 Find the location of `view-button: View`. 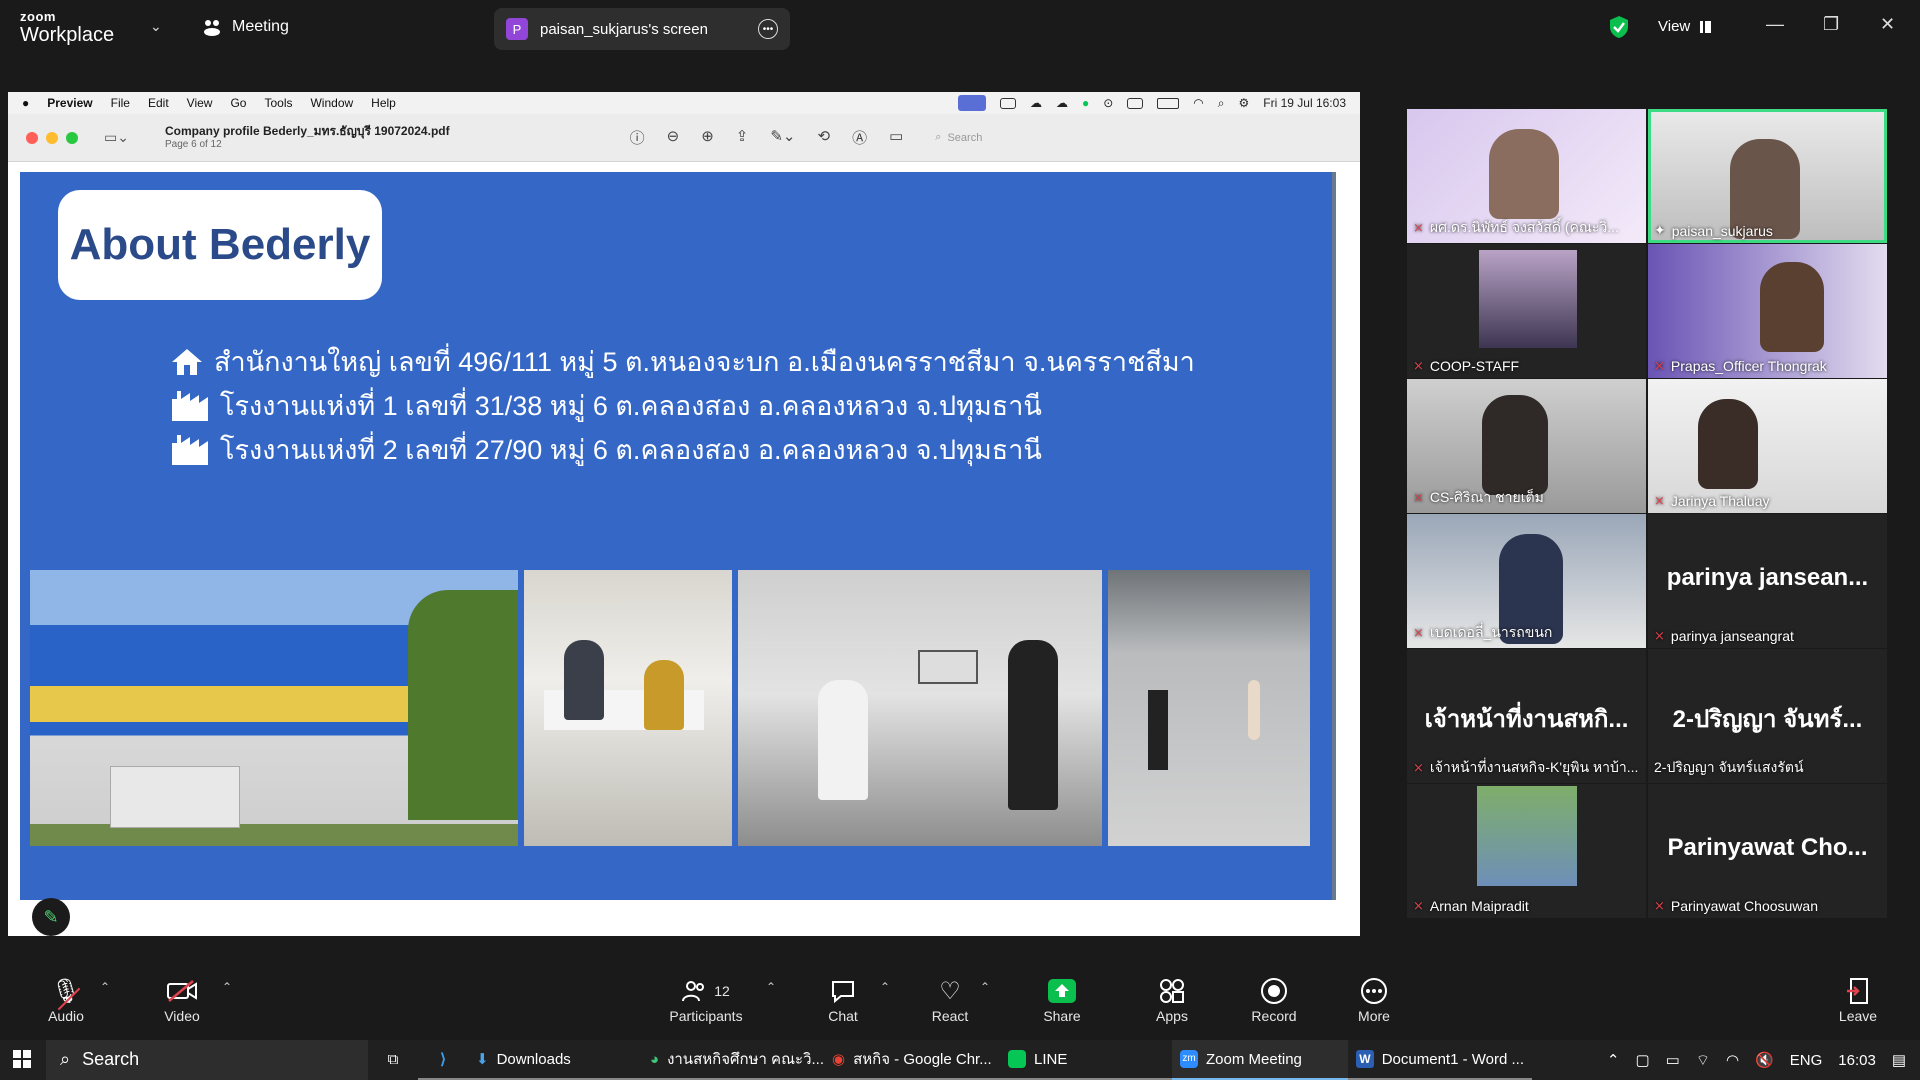

view-button: View is located at coordinates (1685, 26).